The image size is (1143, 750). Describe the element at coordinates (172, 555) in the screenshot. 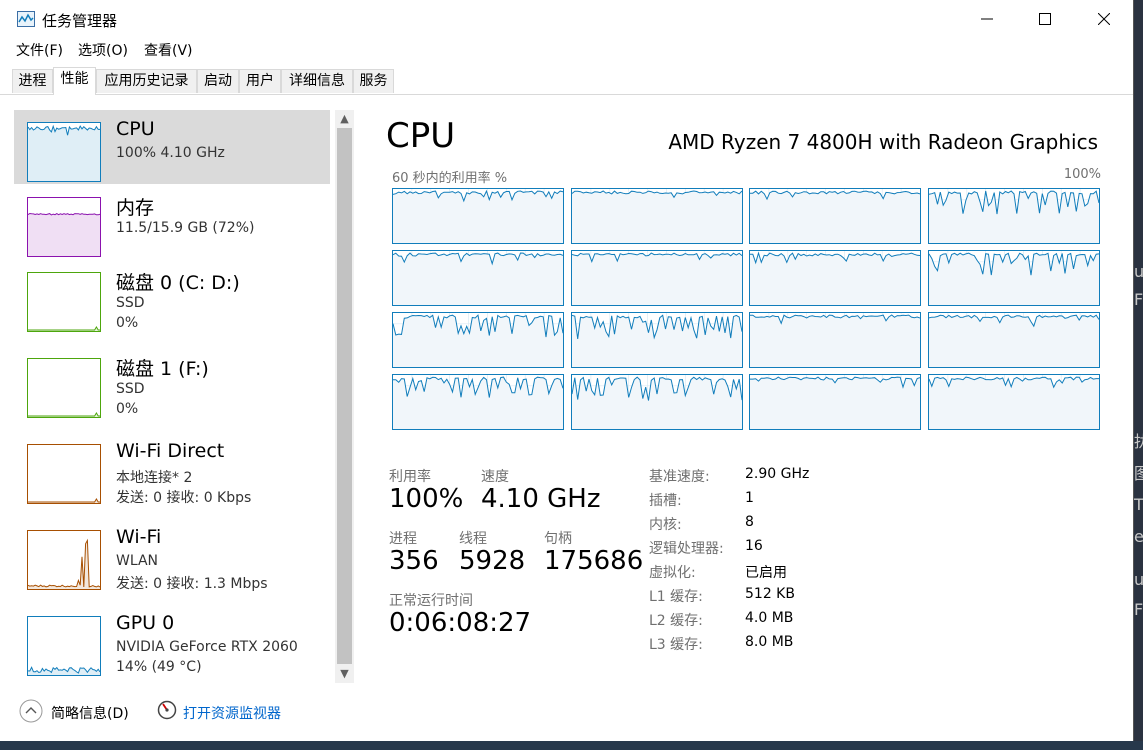

I see `sidebar-item-wifi: Wi-Fi WLAN 发送: 0 接收: 1.3 Mbps` at that location.